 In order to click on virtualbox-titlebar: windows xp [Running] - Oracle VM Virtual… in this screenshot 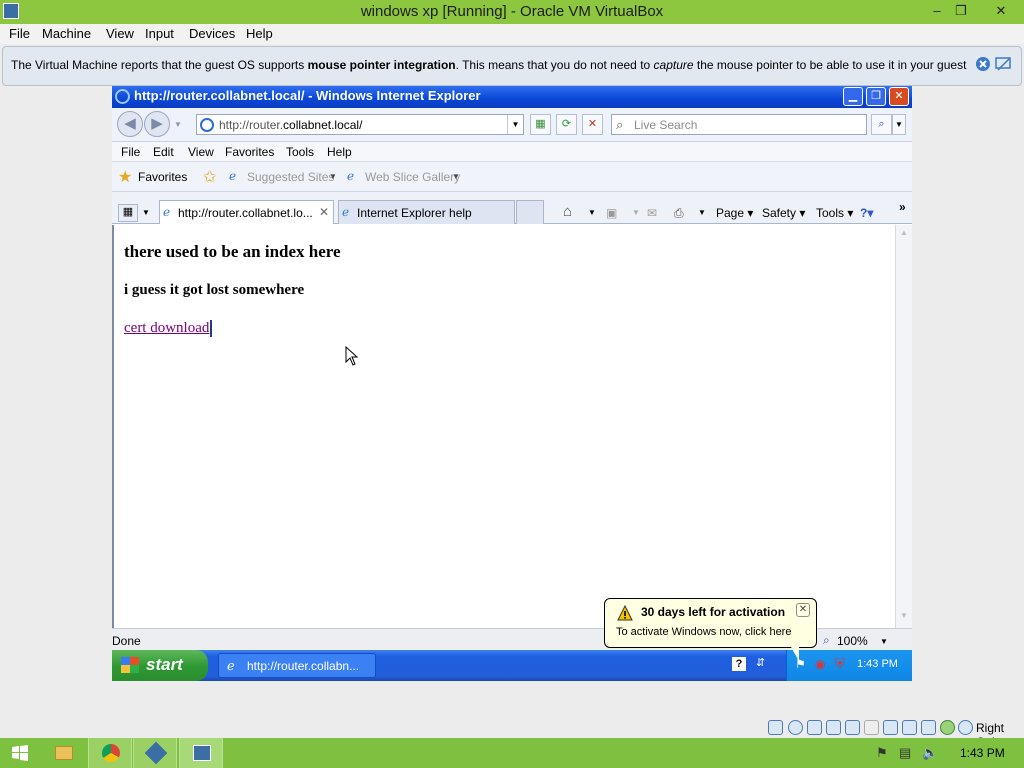, I will do `click(512, 12)`.